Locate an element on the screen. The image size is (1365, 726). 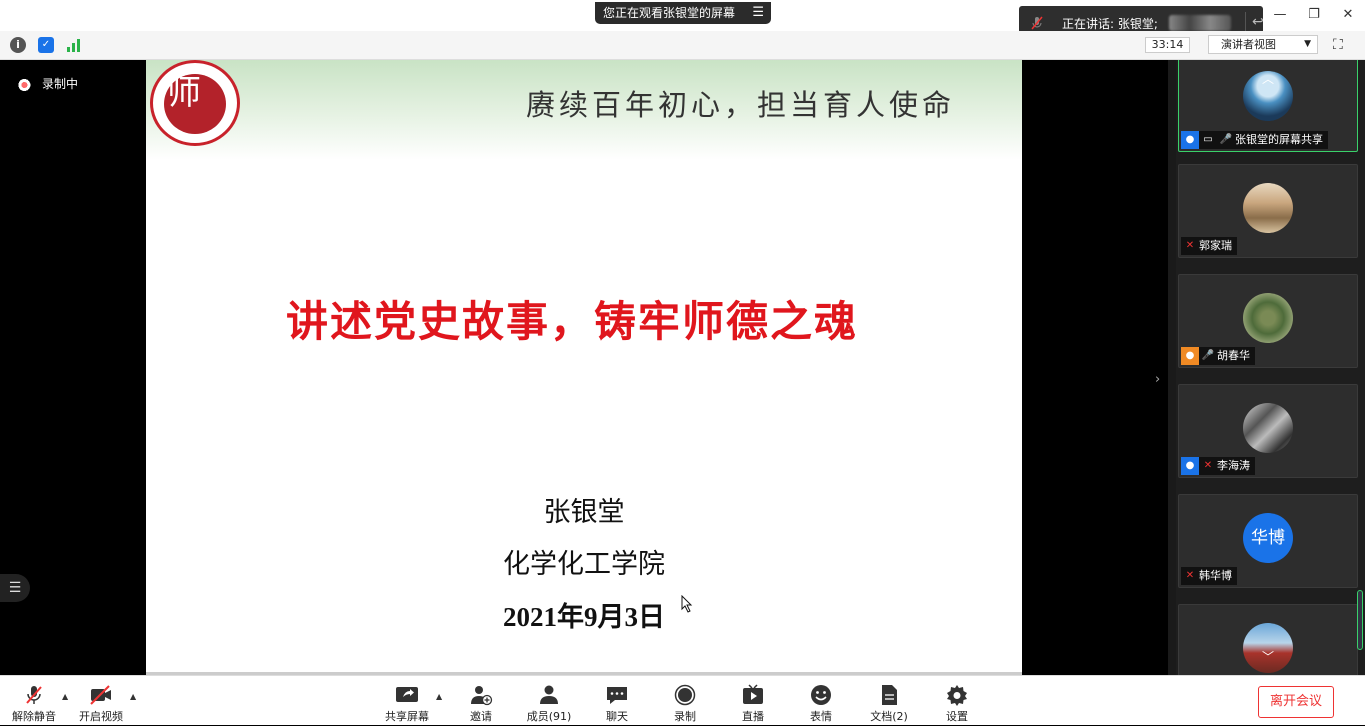
participant-tile: ● 🎤 胡春华 is located at coordinates (1268, 321).